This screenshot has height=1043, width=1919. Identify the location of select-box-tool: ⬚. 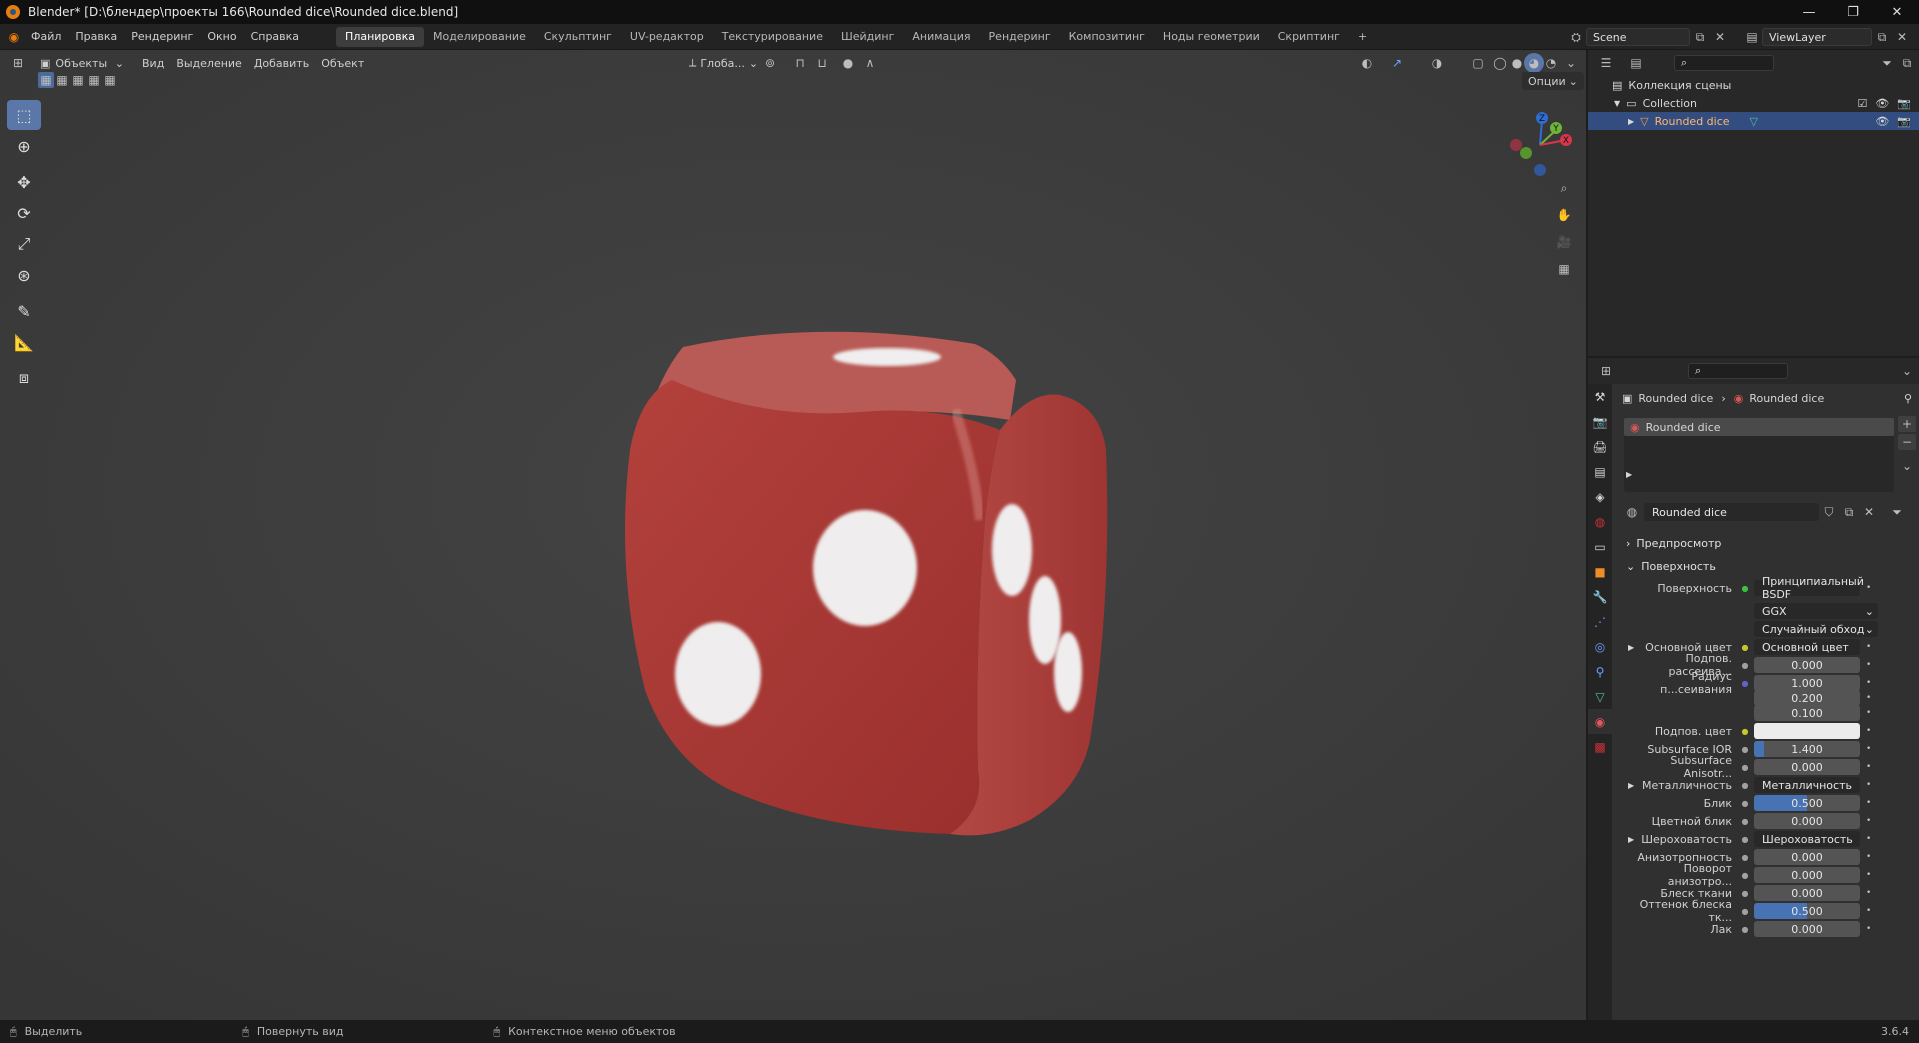
(24, 115).